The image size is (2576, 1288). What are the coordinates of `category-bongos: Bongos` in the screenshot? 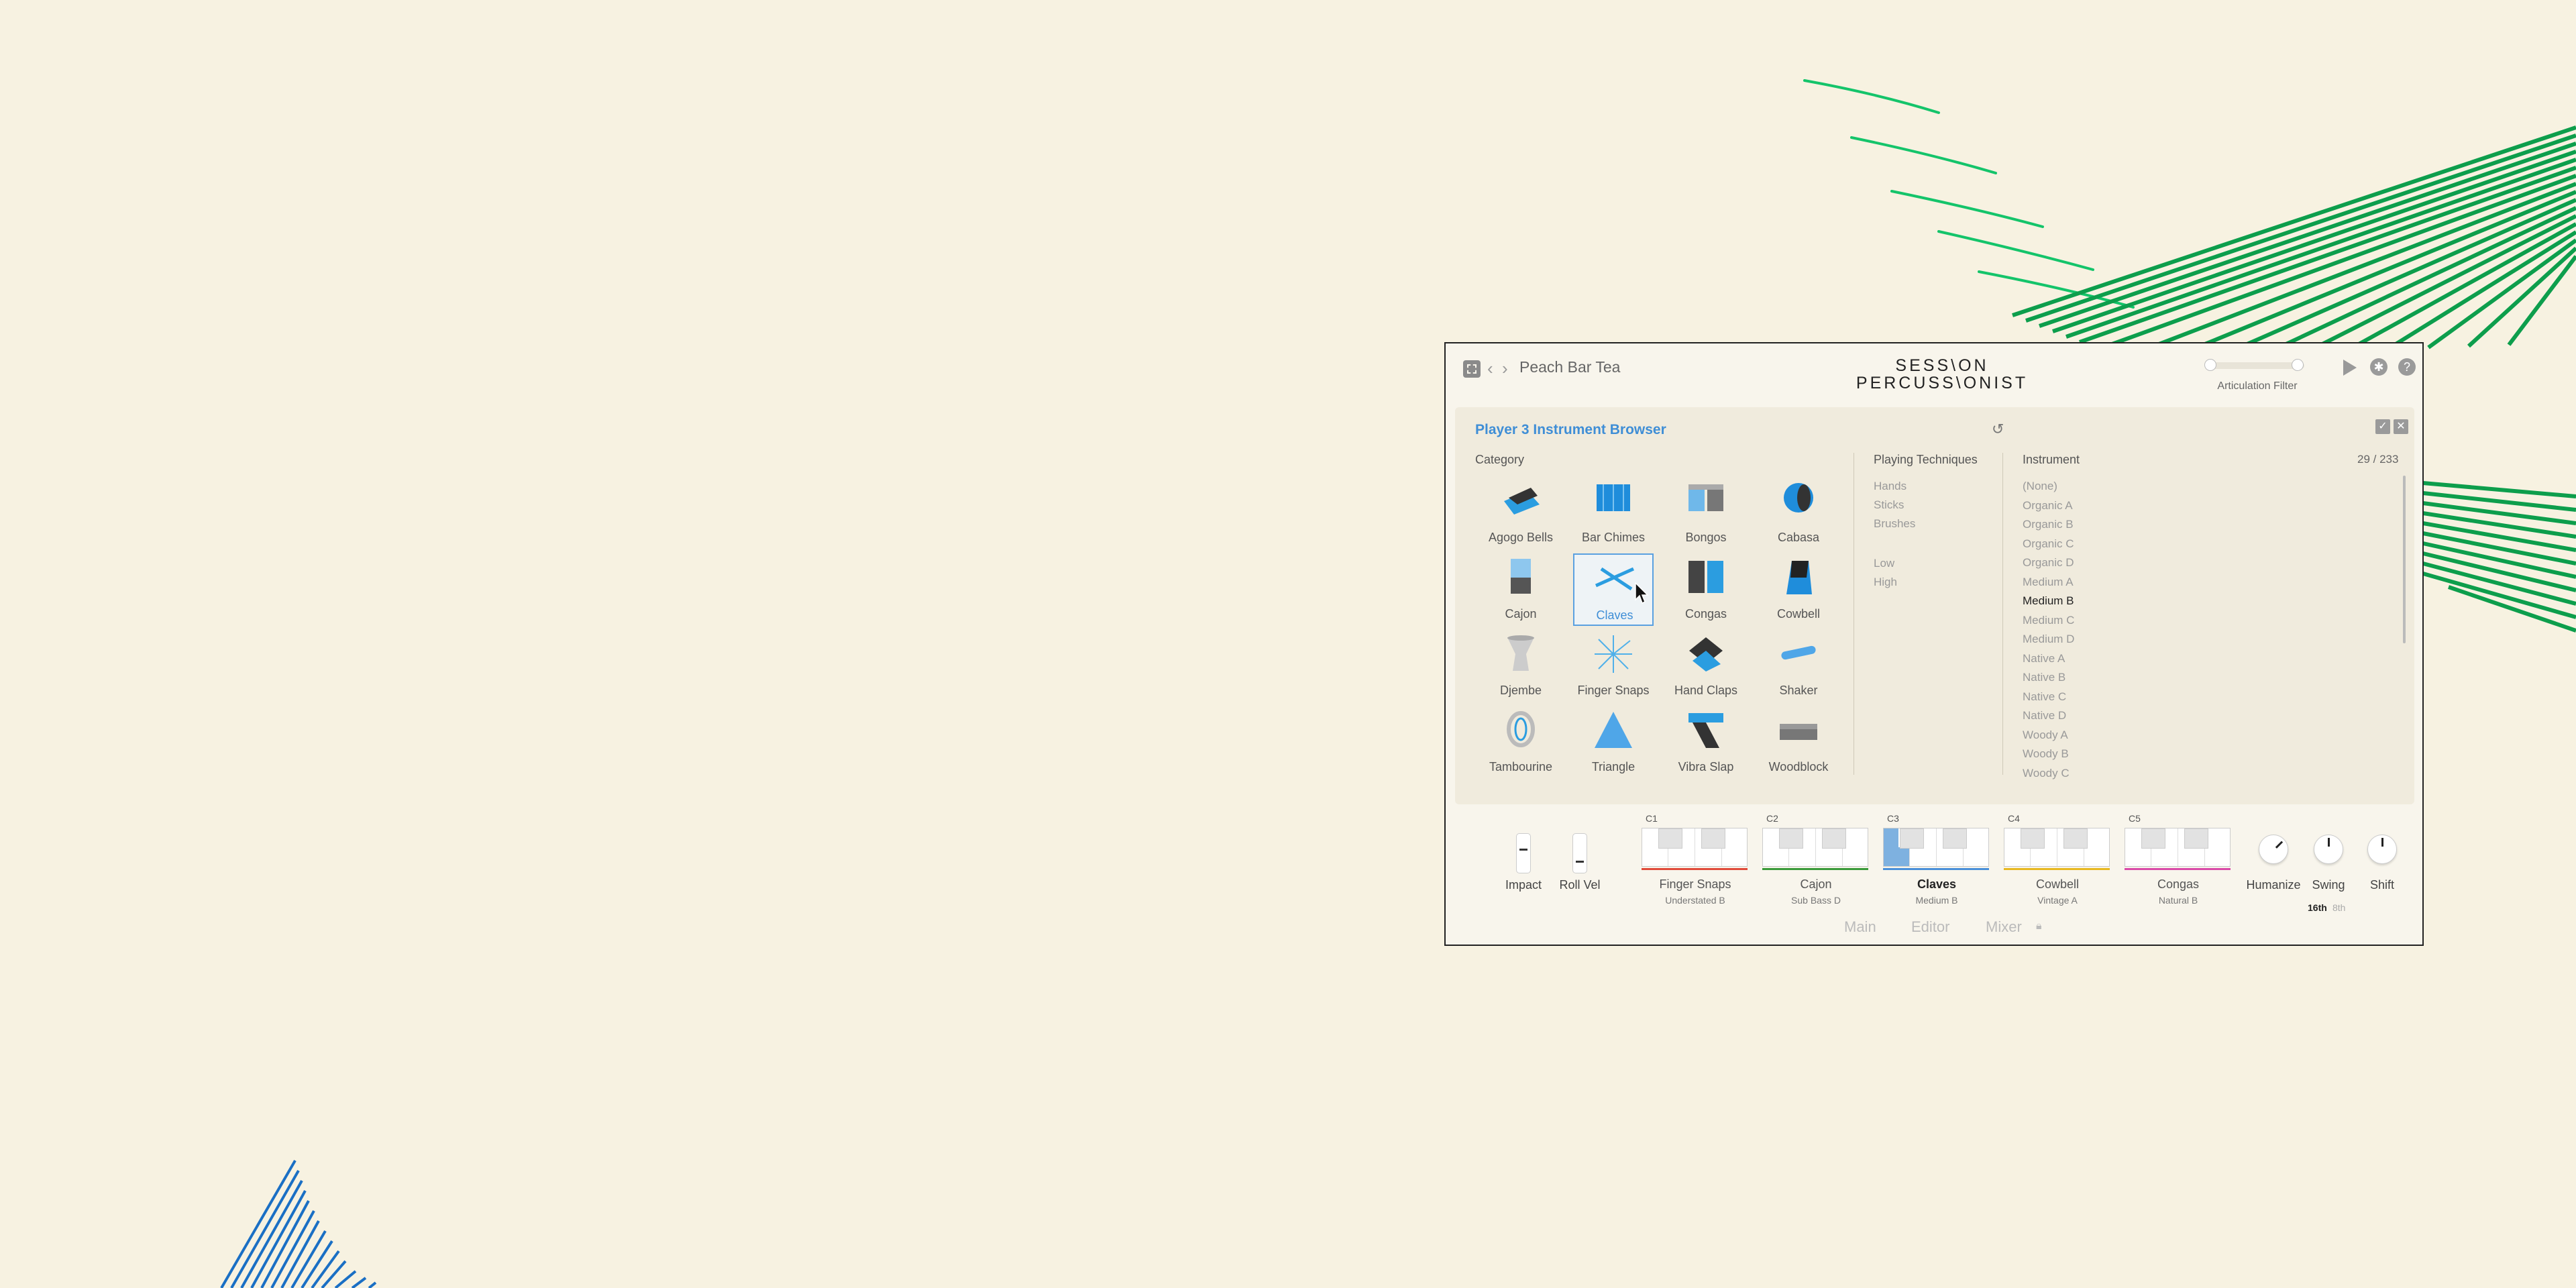 It's located at (1706, 513).